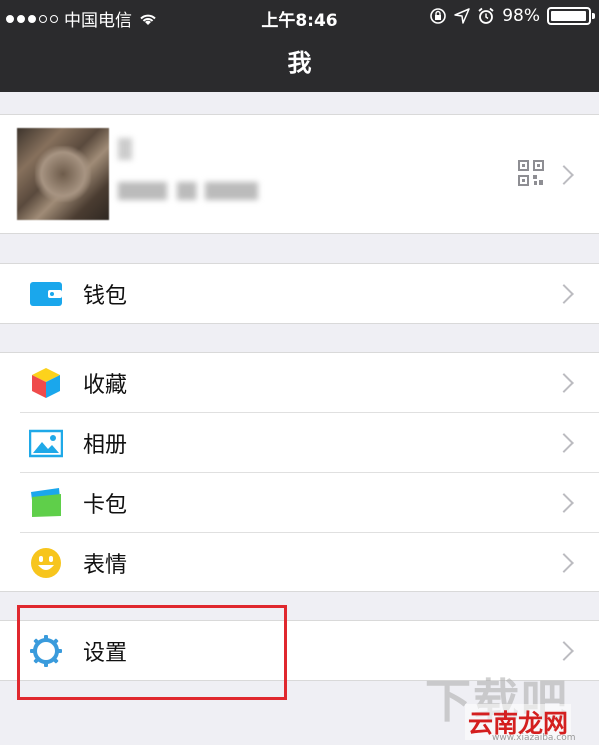 The height and width of the screenshot is (745, 599). Describe the element at coordinates (486, 15) in the screenshot. I see `alarm-clock-icon` at that location.